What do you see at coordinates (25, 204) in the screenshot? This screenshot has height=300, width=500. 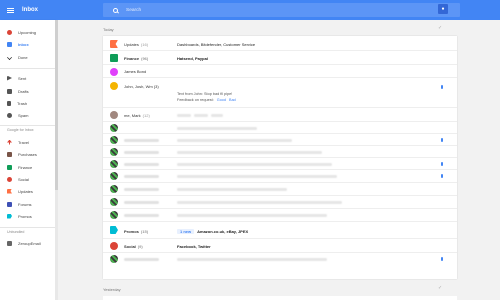 I see `sidebar-item-label: Forums` at bounding box center [25, 204].